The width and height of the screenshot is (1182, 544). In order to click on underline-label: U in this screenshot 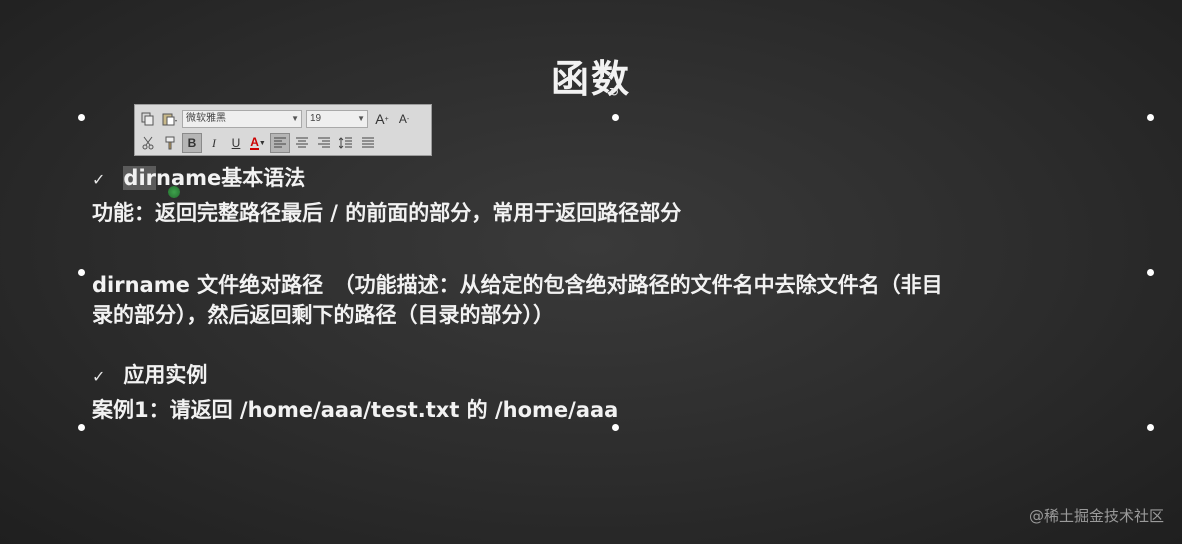, I will do `click(236, 143)`.